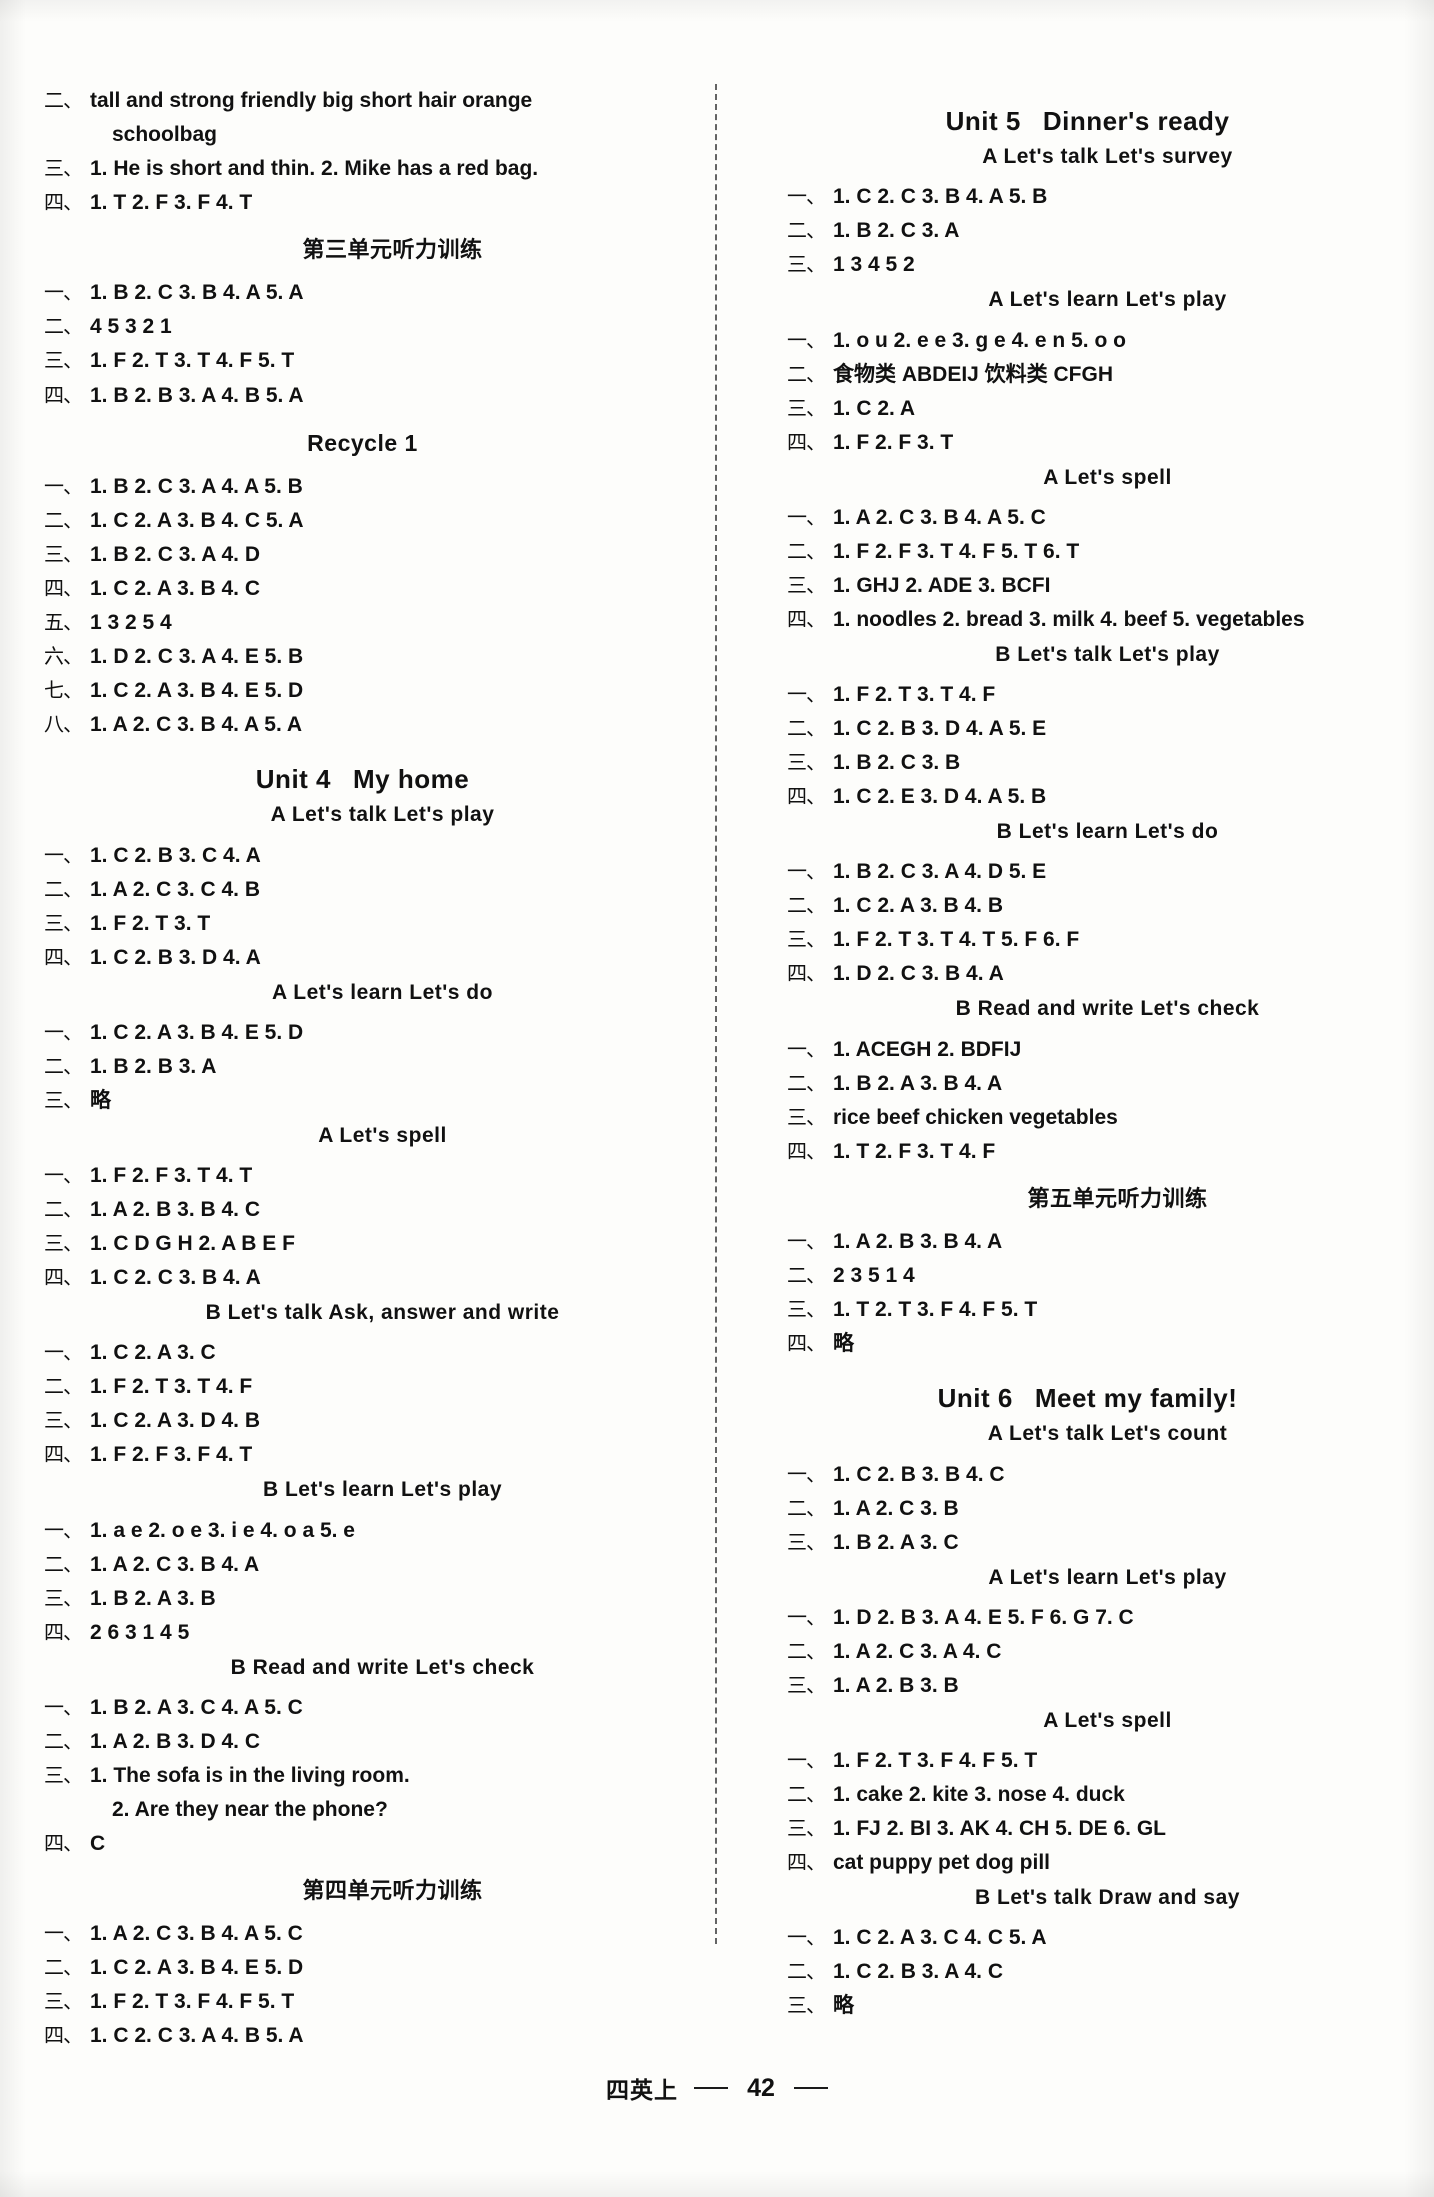 This screenshot has height=2197, width=1434. Describe the element at coordinates (392, 250) in the screenshot. I see `listening-practice-heading: 第三单元听力训练` at that location.